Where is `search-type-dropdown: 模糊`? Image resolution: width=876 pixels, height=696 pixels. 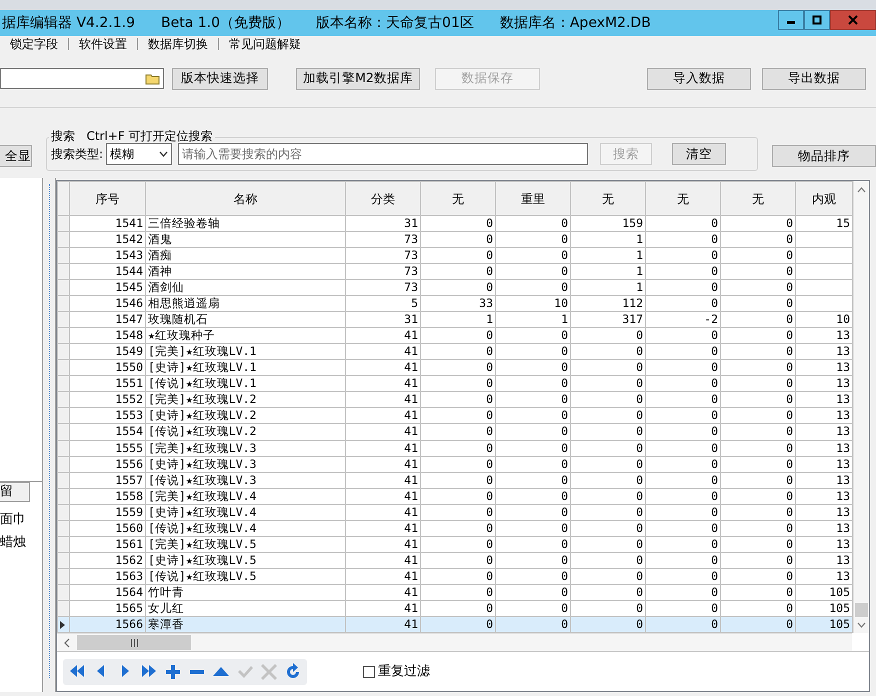
search-type-dropdown: 模糊 is located at coordinates (139, 154).